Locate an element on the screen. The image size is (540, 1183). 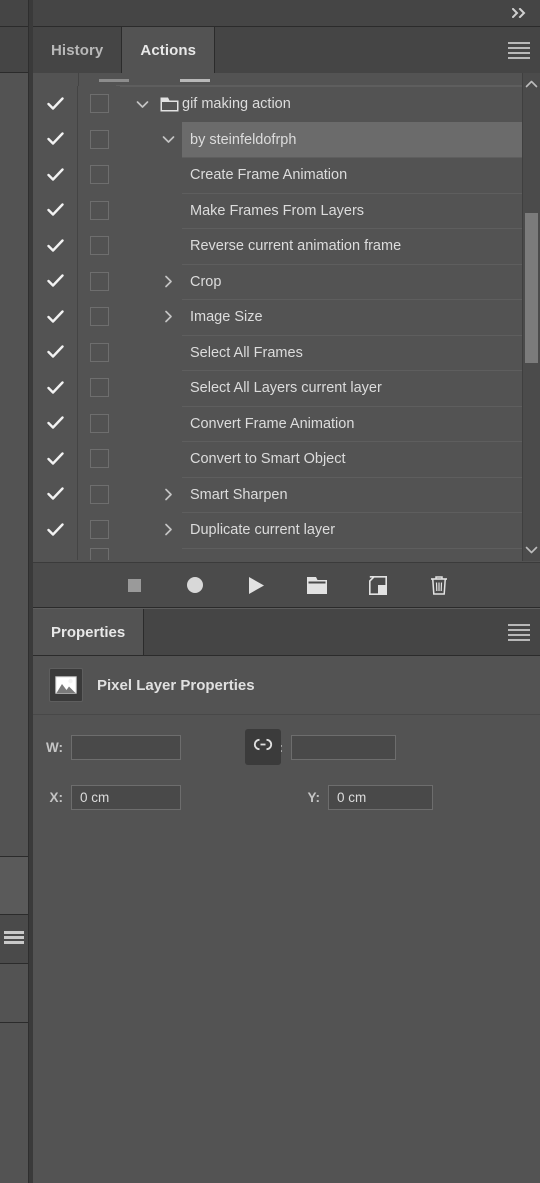
action-label: by steinfeldofrph is located at coordinates (243, 139).